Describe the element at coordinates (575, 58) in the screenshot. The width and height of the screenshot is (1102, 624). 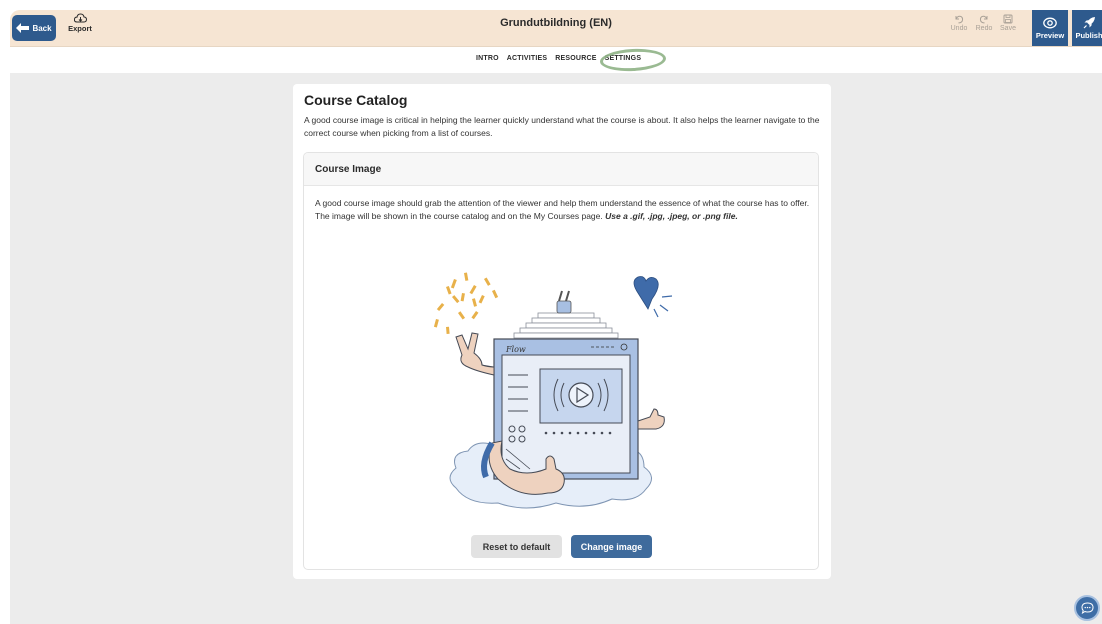
I see `tab-resource: RESOURCE` at that location.